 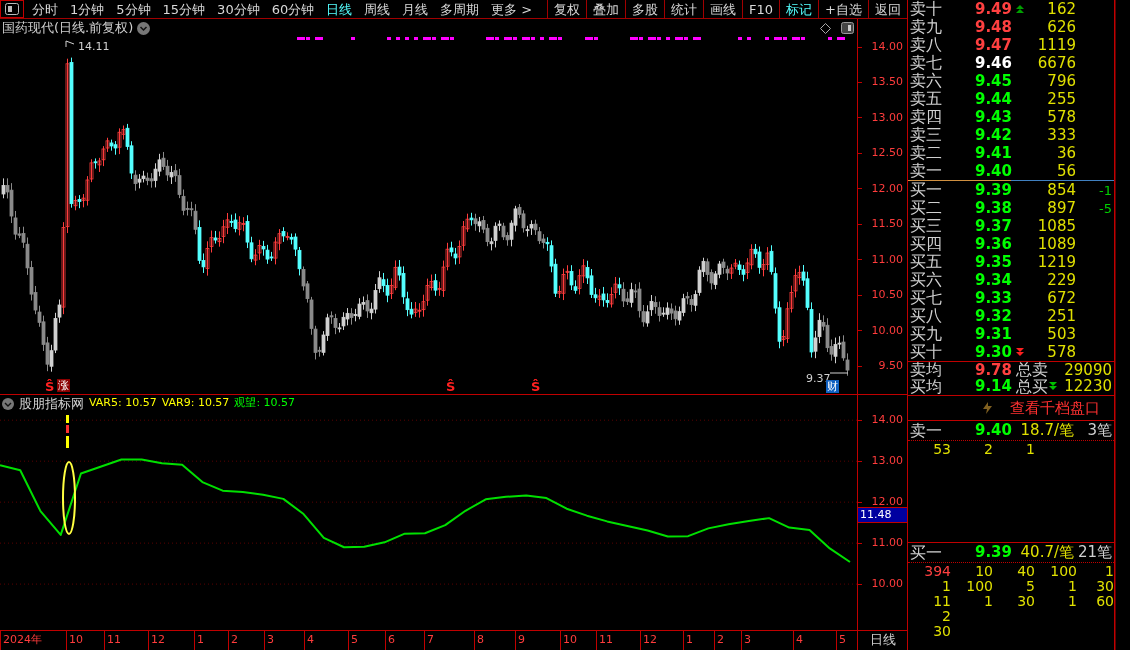 What do you see at coordinates (1088, 370) in the screenshot?
I see `total-volume: 29090` at bounding box center [1088, 370].